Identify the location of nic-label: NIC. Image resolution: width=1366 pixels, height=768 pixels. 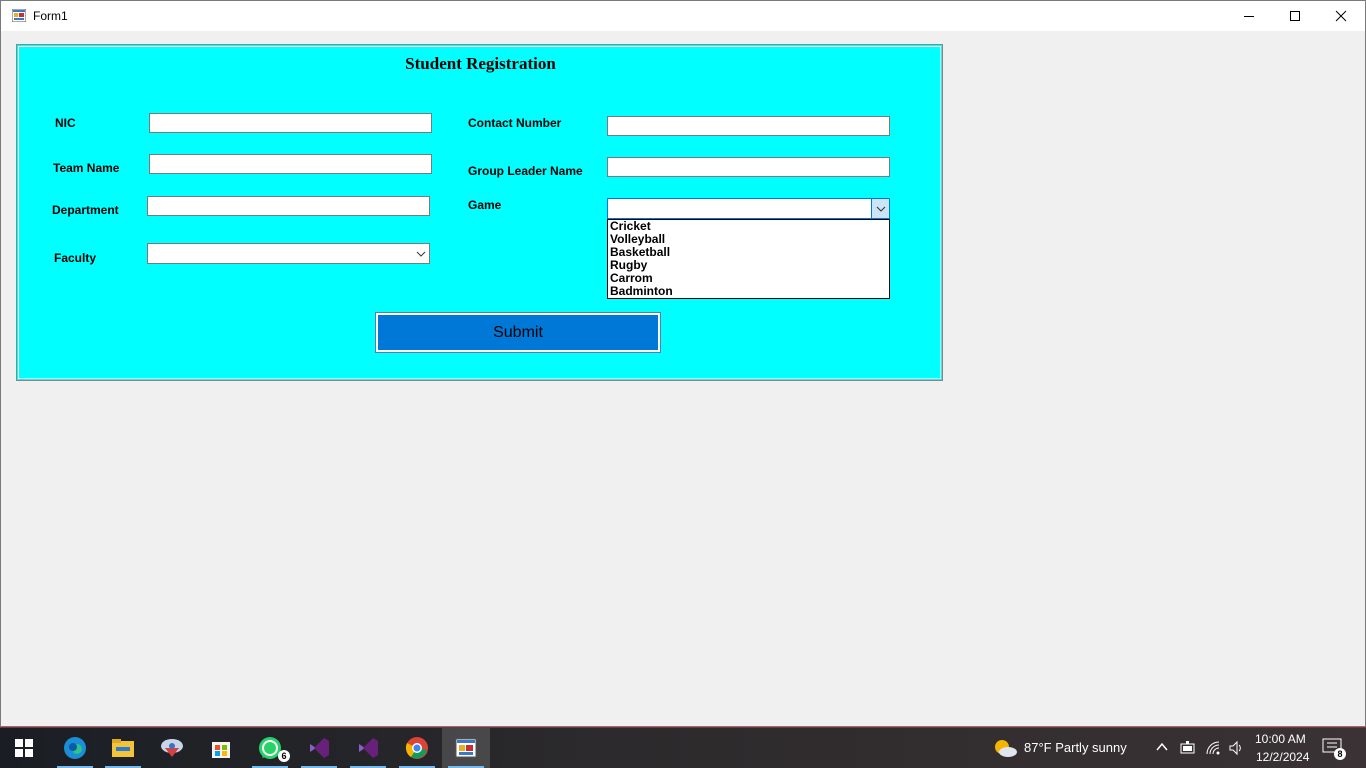
(65, 123).